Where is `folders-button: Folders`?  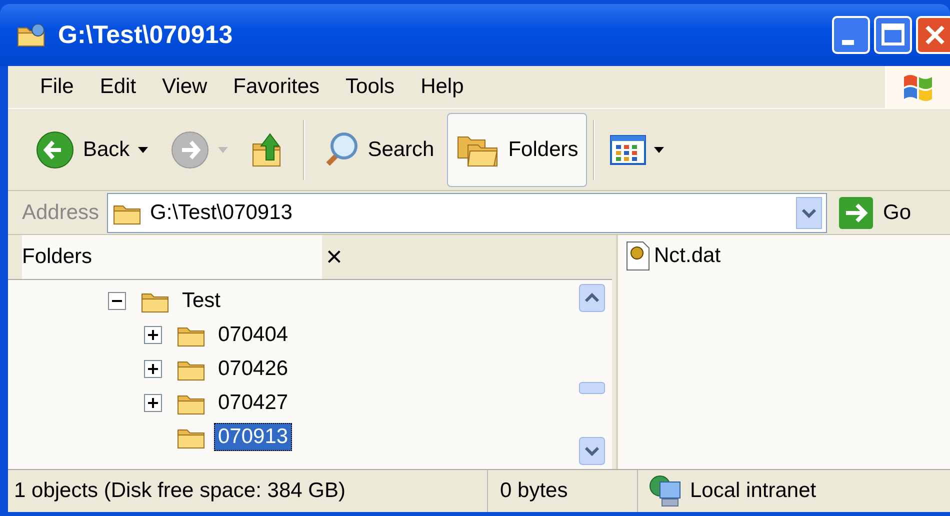 folders-button: Folders is located at coordinates (517, 149).